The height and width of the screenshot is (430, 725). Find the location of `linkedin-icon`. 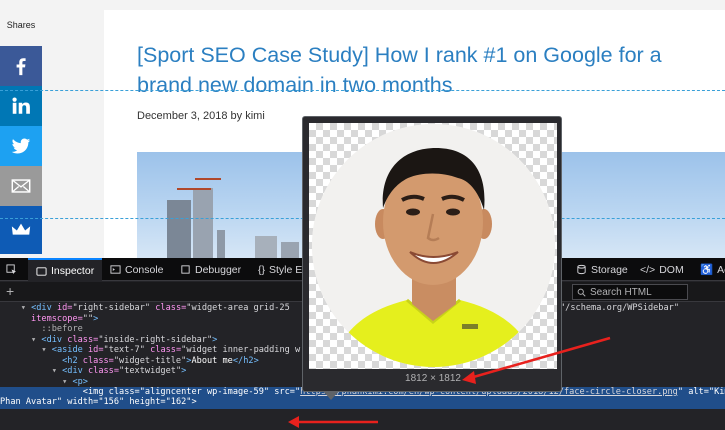

linkedin-icon is located at coordinates (21, 105).